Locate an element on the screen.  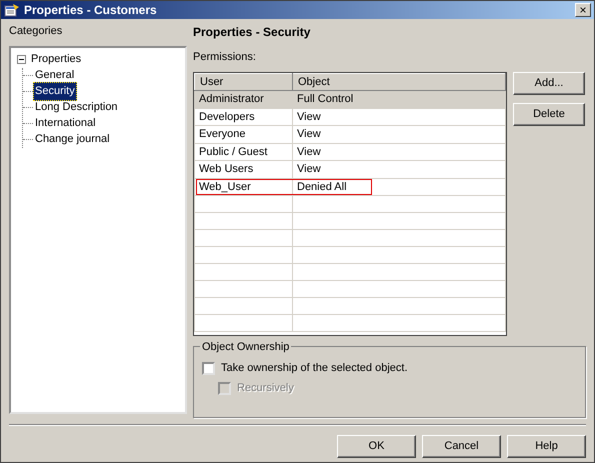
table-cell: Web Users is located at coordinates (243, 169).